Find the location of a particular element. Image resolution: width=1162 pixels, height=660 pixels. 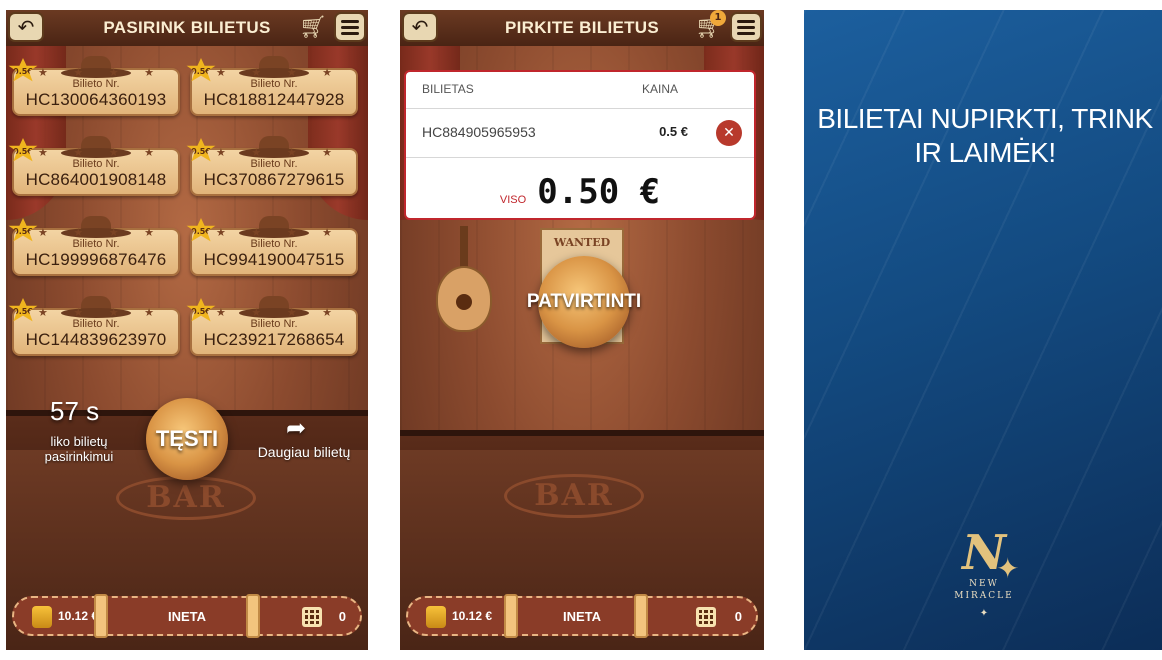

total-value: 0.50 € is located at coordinates (599, 192).